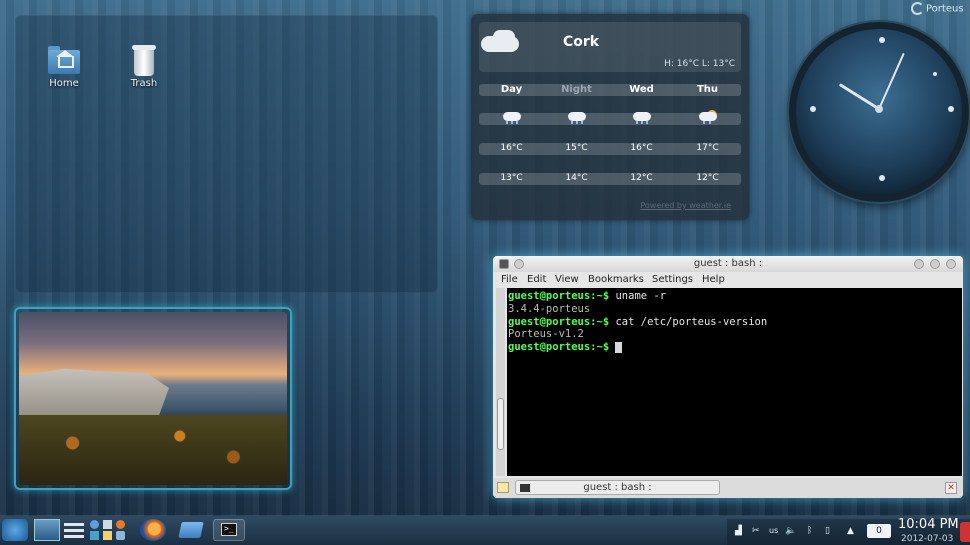  I want to click on show-desktop-icon, so click(47, 530).